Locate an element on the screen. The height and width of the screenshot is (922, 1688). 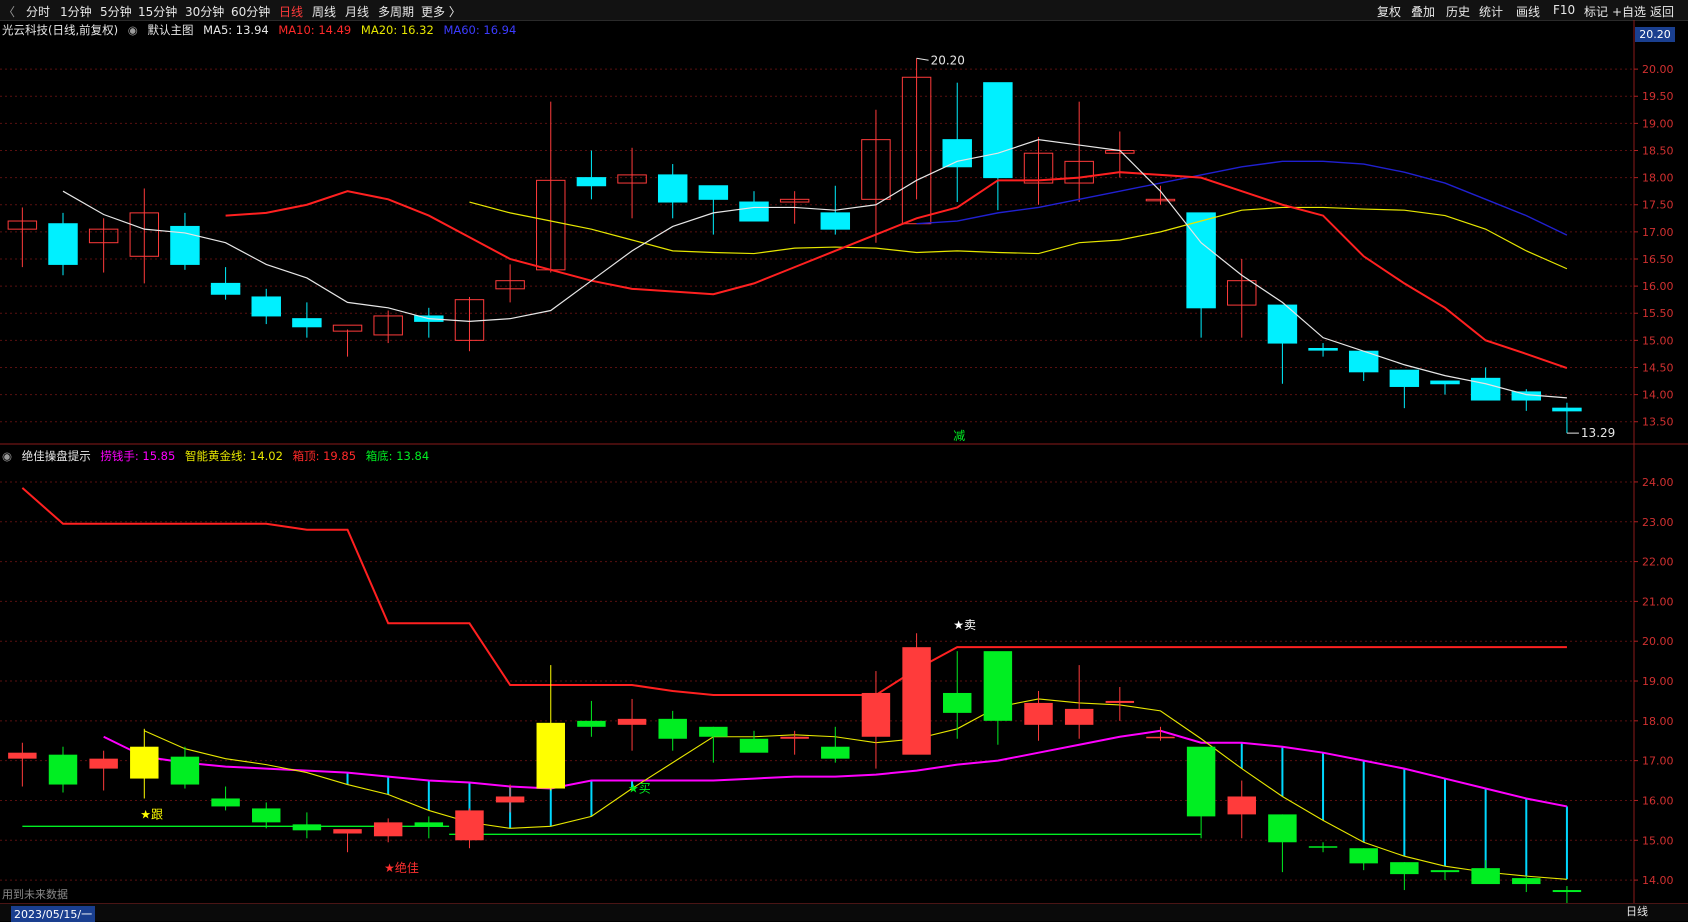
main-tick-label: 16.00 is located at coordinates (1658, 286).